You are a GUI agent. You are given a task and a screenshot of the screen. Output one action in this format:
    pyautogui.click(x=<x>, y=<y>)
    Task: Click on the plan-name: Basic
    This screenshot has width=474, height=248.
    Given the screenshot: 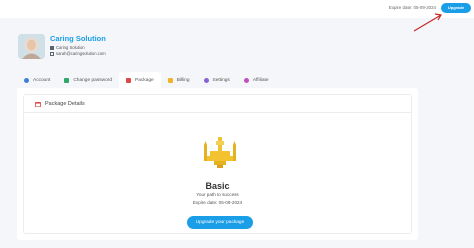 What is the action you would take?
    pyautogui.click(x=217, y=186)
    